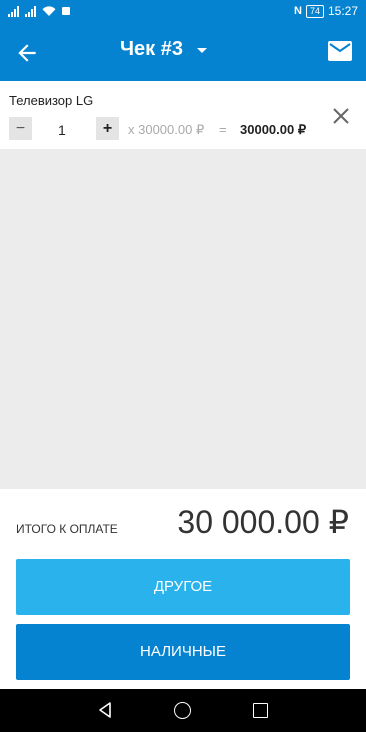 This screenshot has width=366, height=732. What do you see at coordinates (66, 11) in the screenshot?
I see `notification-icon` at bounding box center [66, 11].